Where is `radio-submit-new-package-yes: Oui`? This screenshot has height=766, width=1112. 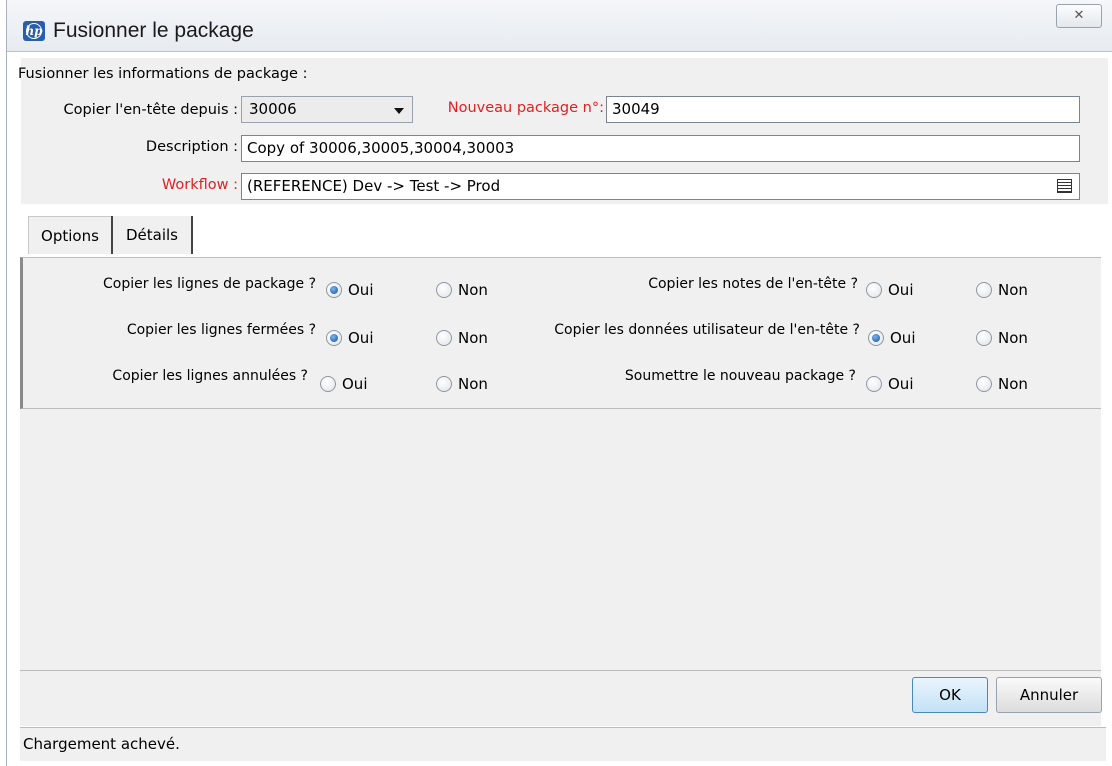
radio-submit-new-package-yes: Oui is located at coordinates (889, 384).